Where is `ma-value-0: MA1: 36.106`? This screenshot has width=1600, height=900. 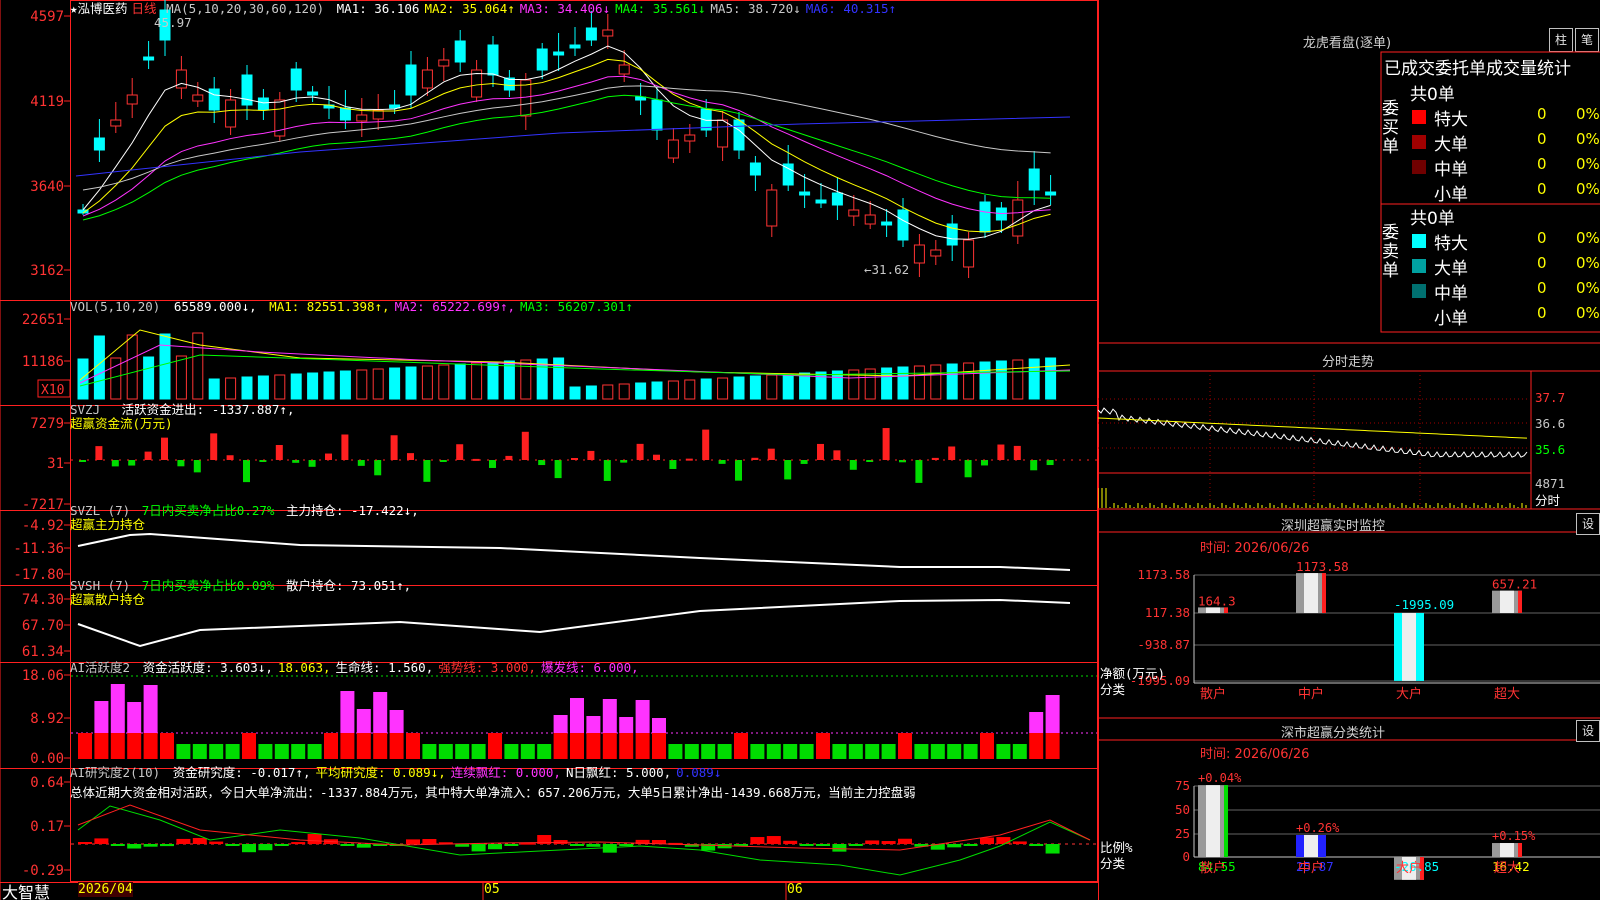 ma-value-0: MA1: 36.106 is located at coordinates (378, 8).